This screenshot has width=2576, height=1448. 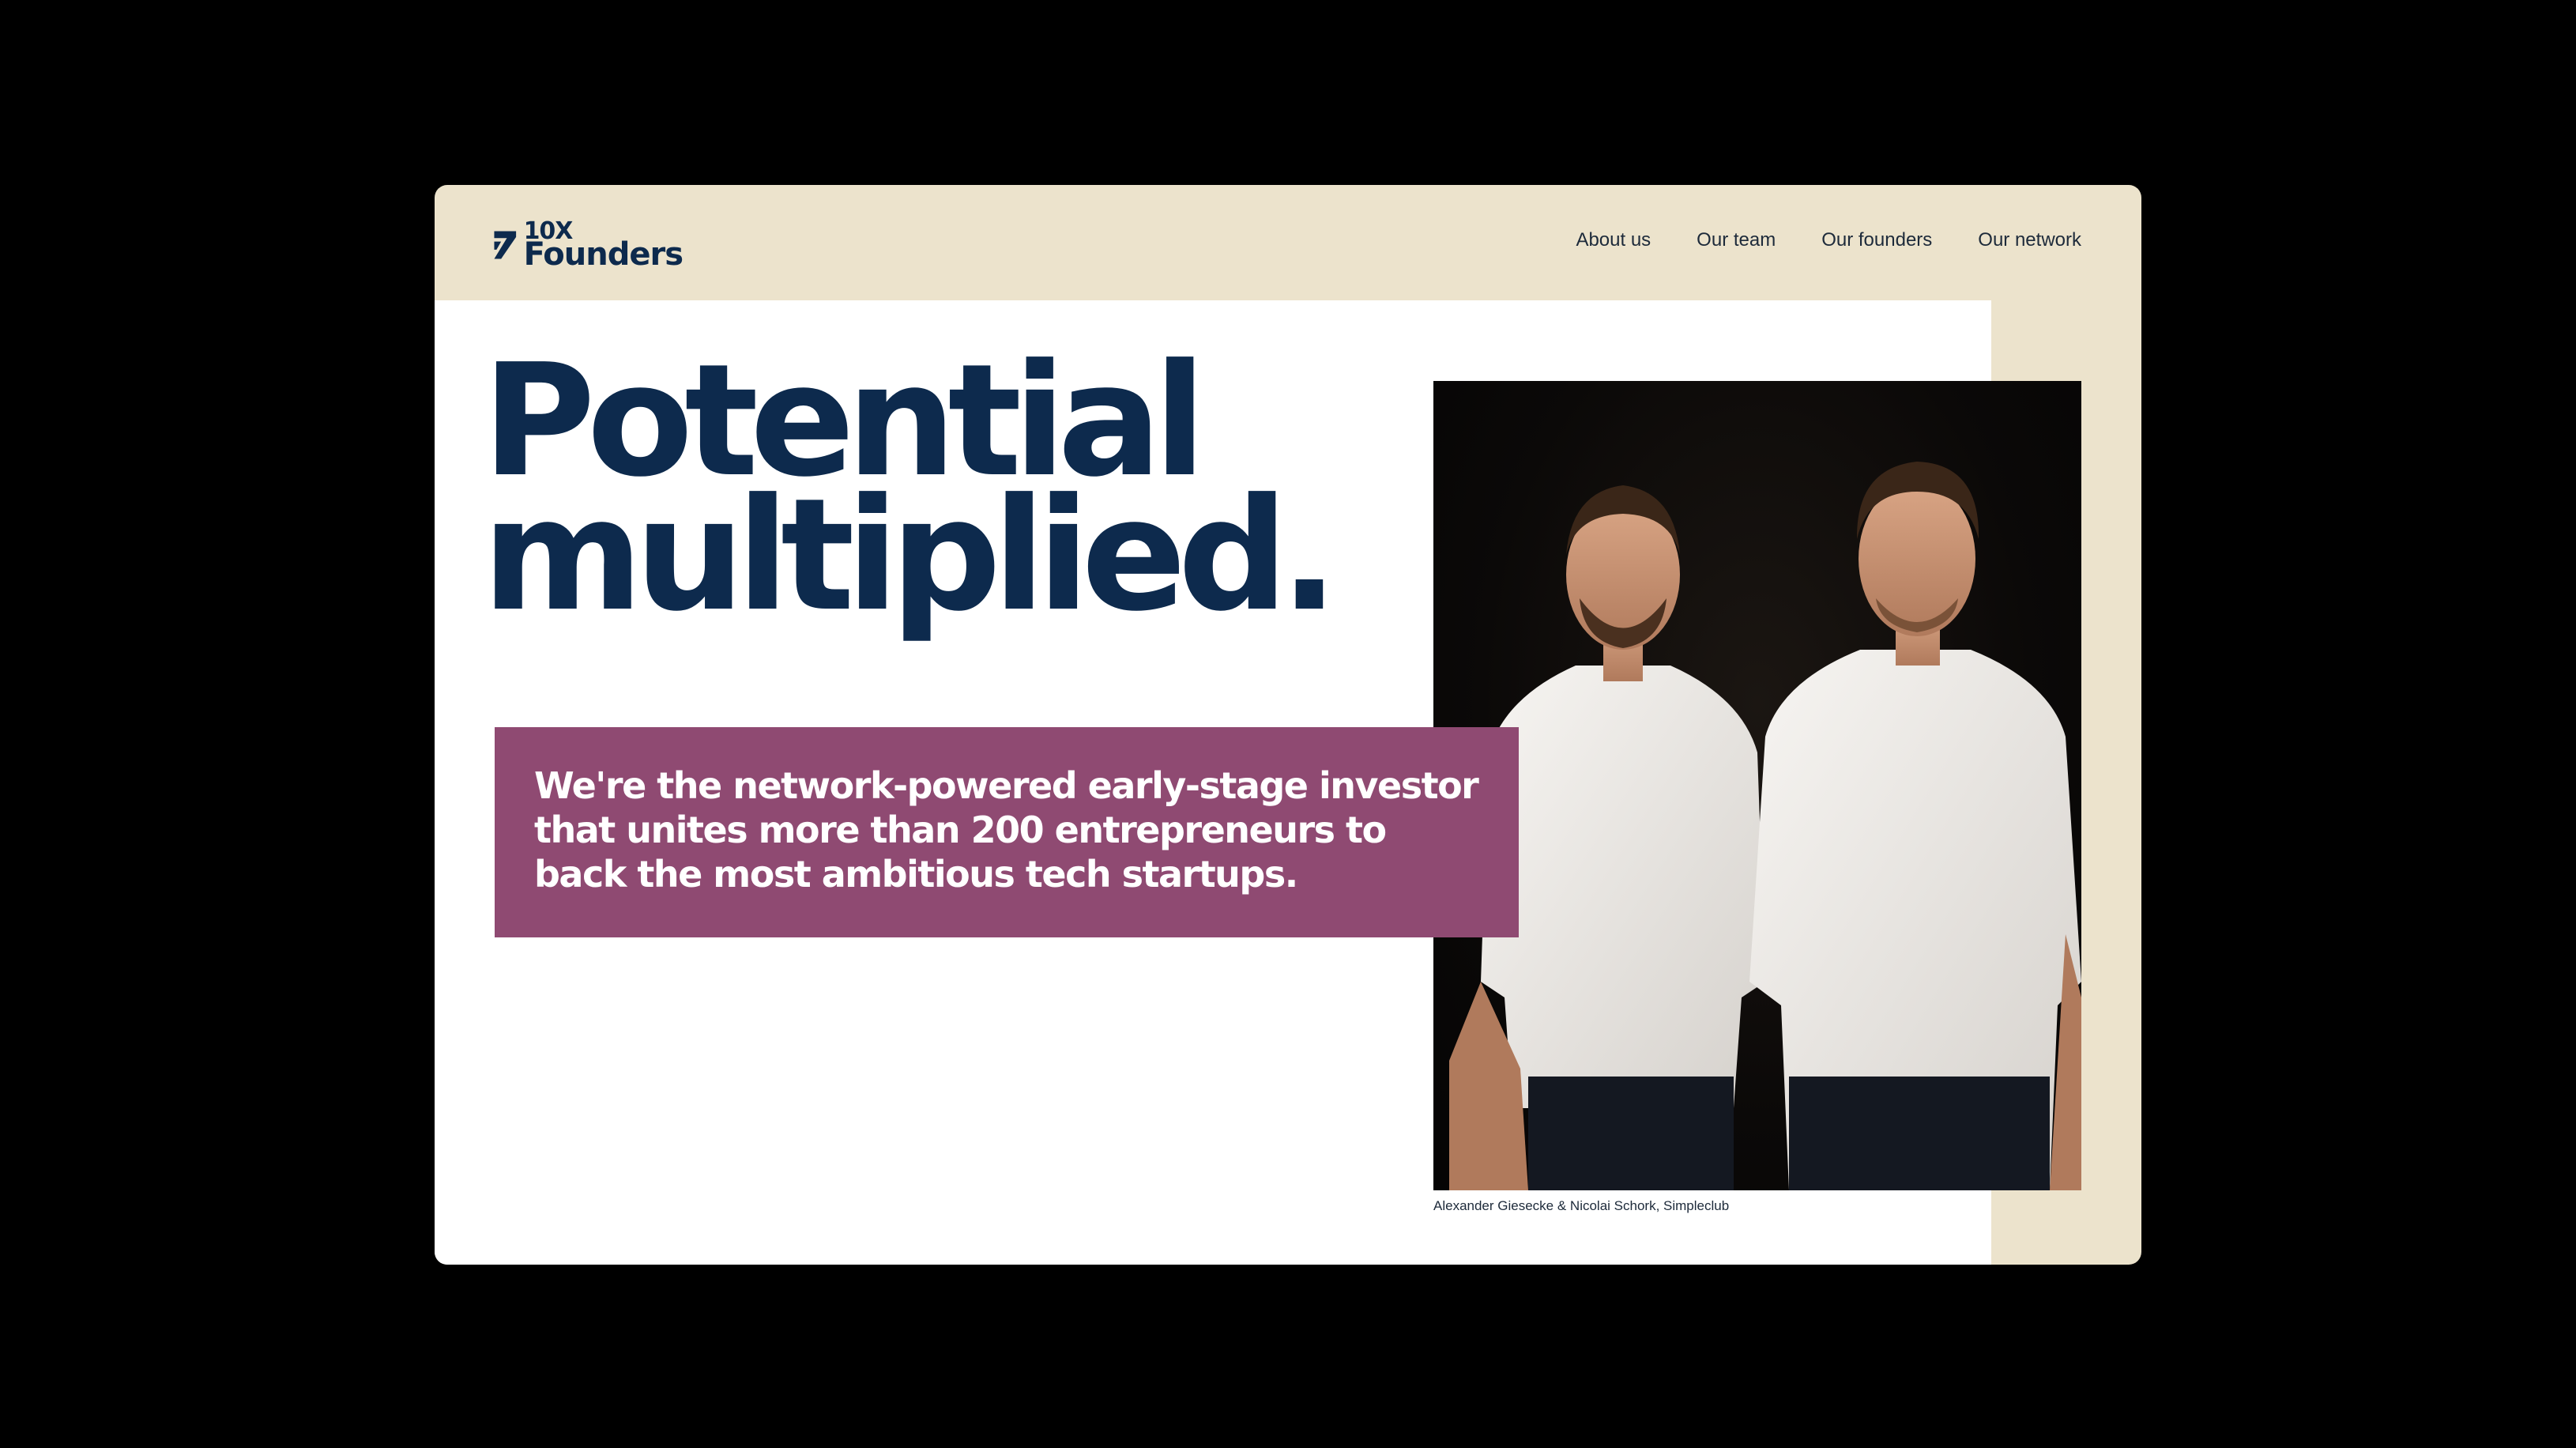 What do you see at coordinates (1736, 240) in the screenshot?
I see `nav-item-our-team: Our team` at bounding box center [1736, 240].